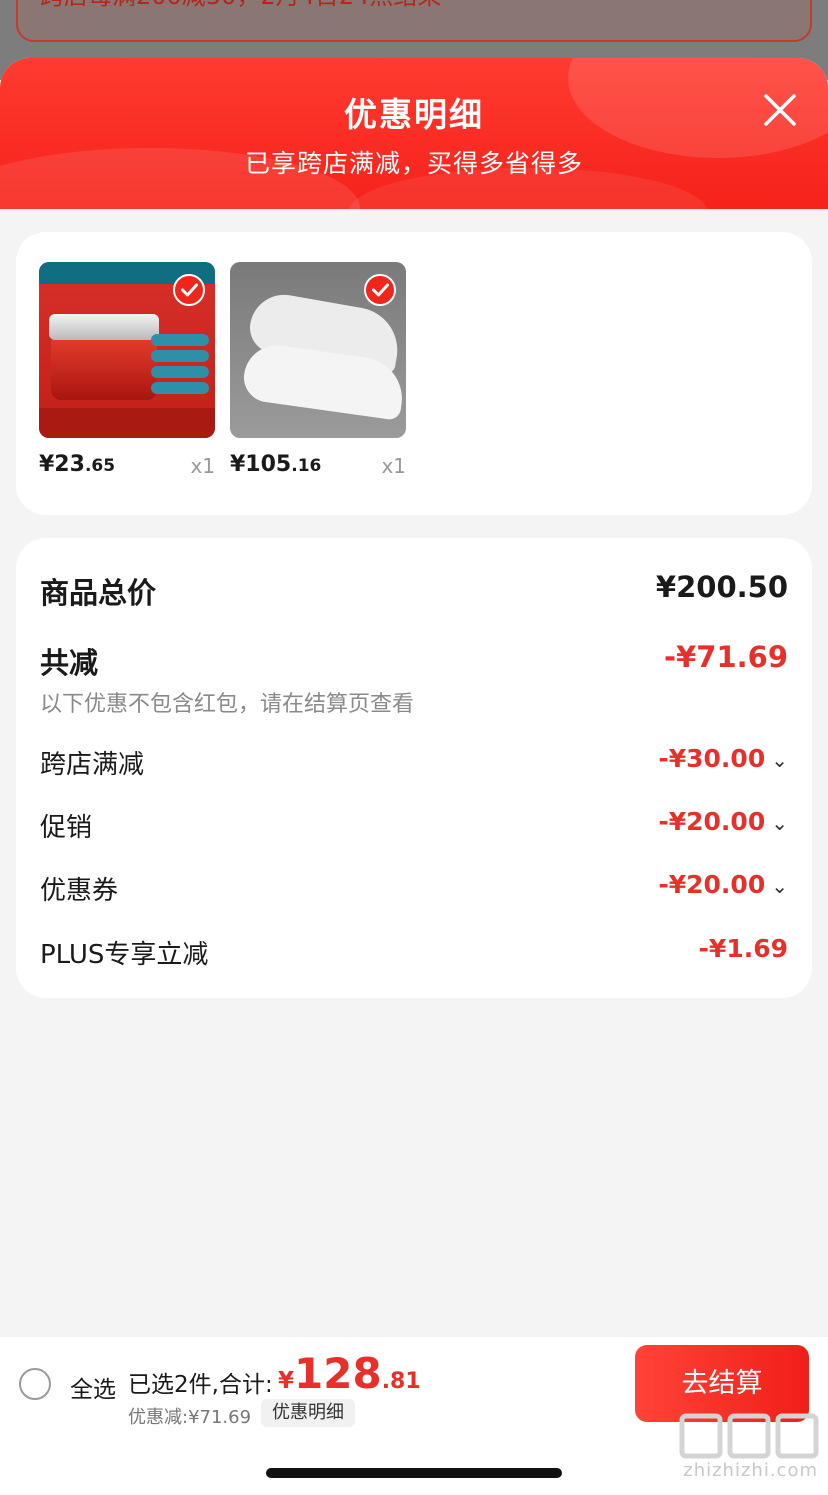  Describe the element at coordinates (92, 765) in the screenshot. I see `discount-label: 跨店满减` at that location.